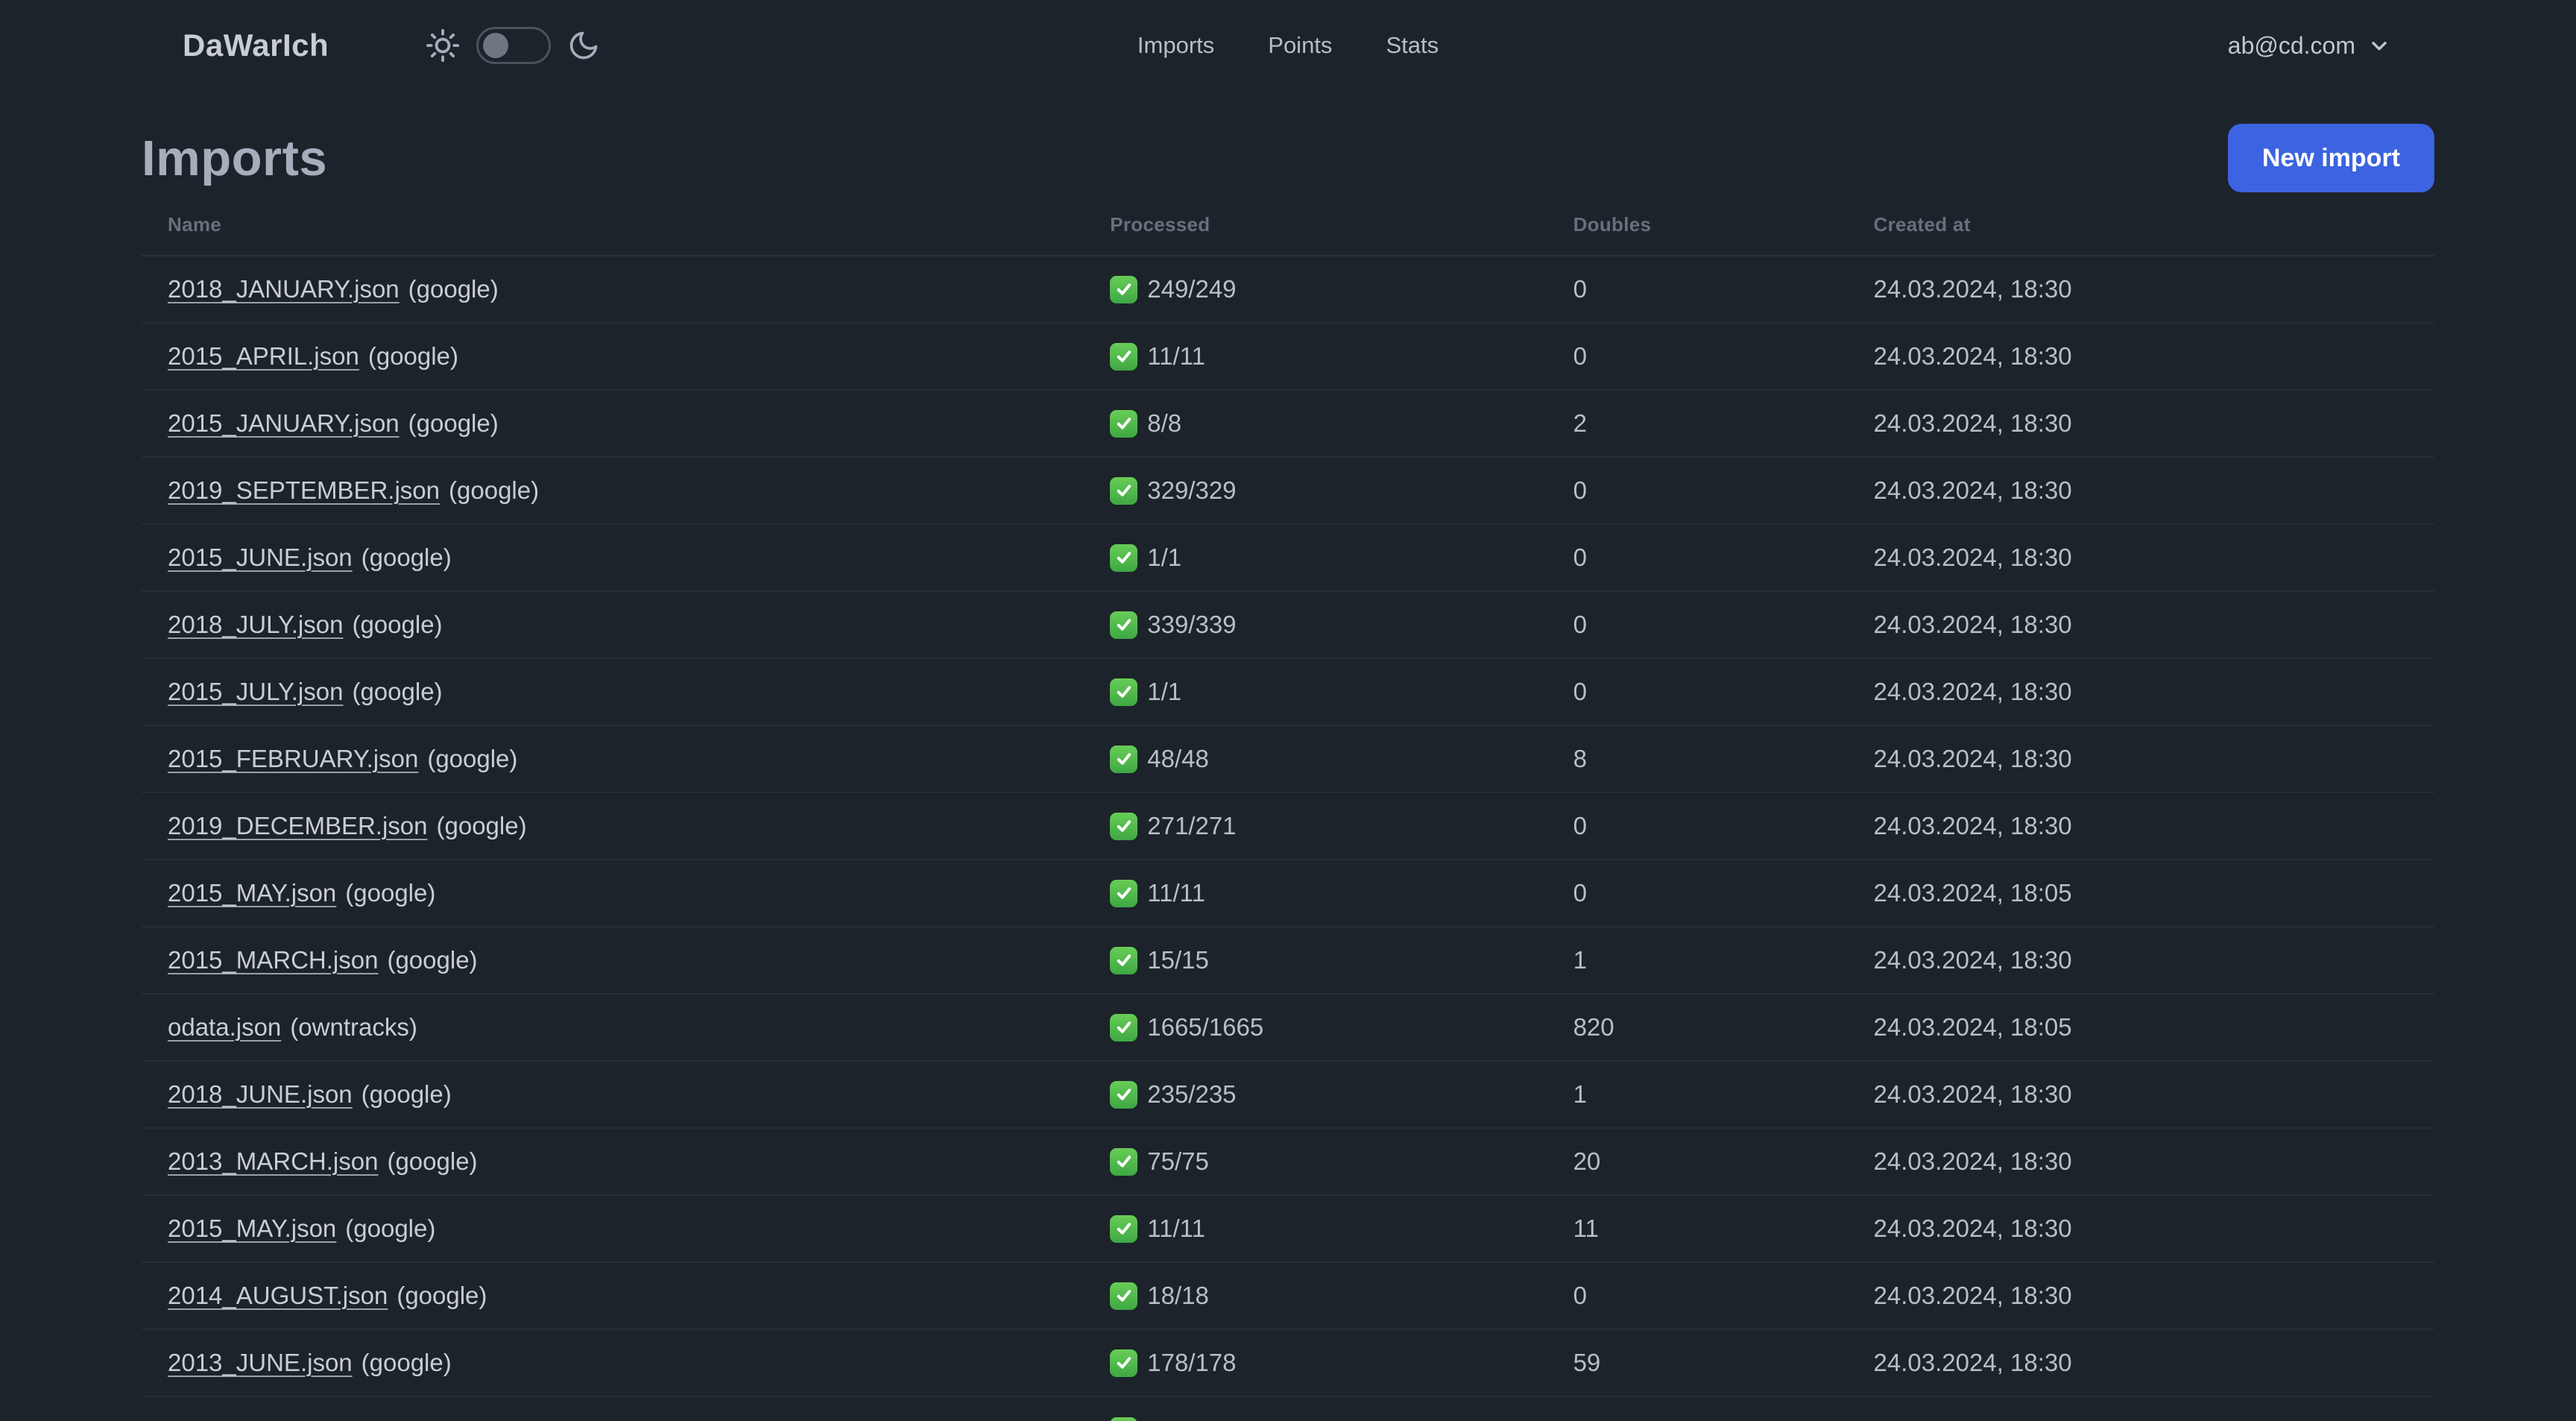 This screenshot has height=1421, width=2576. Describe the element at coordinates (273, 1161) in the screenshot. I see `import-file-link: 2013_MARCH.json` at that location.